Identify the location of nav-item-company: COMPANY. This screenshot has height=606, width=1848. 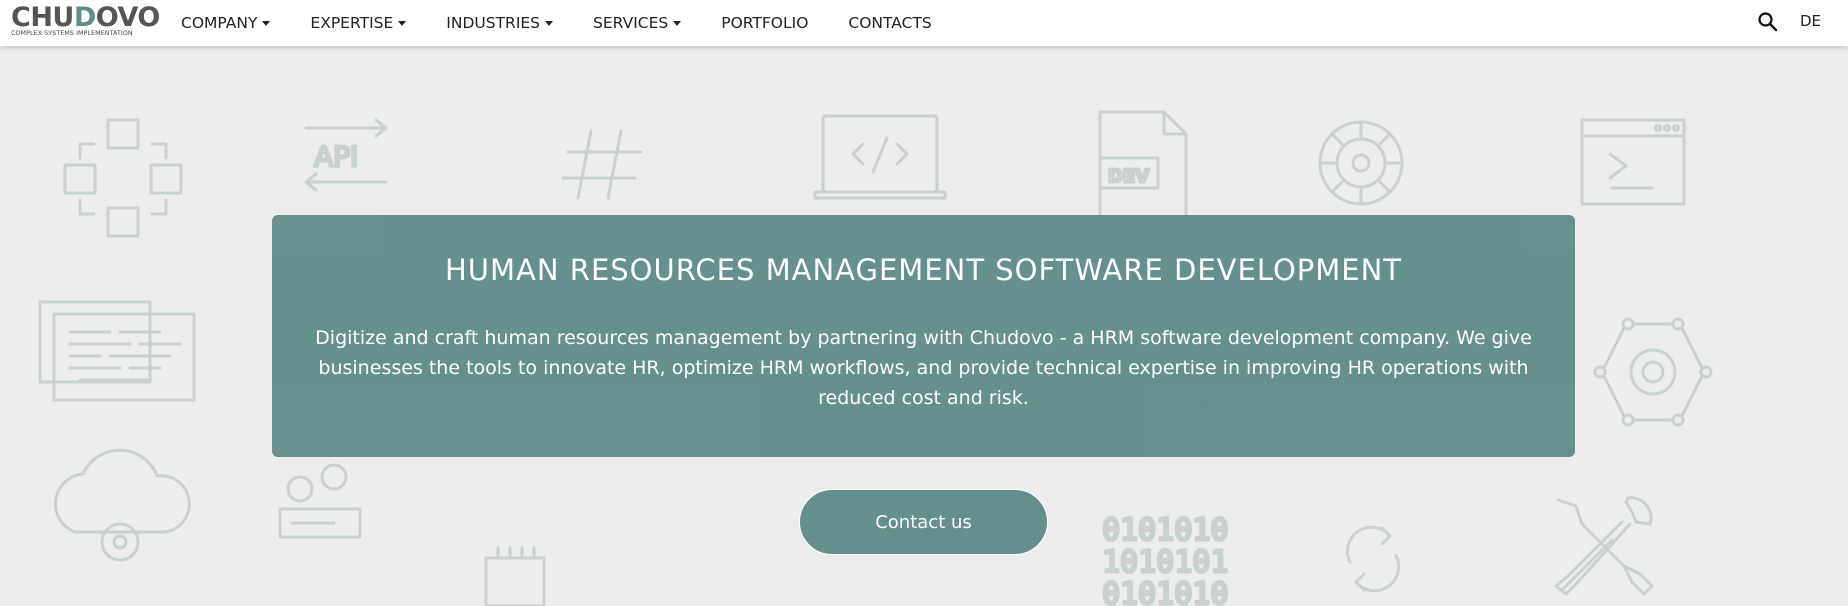
(226, 23).